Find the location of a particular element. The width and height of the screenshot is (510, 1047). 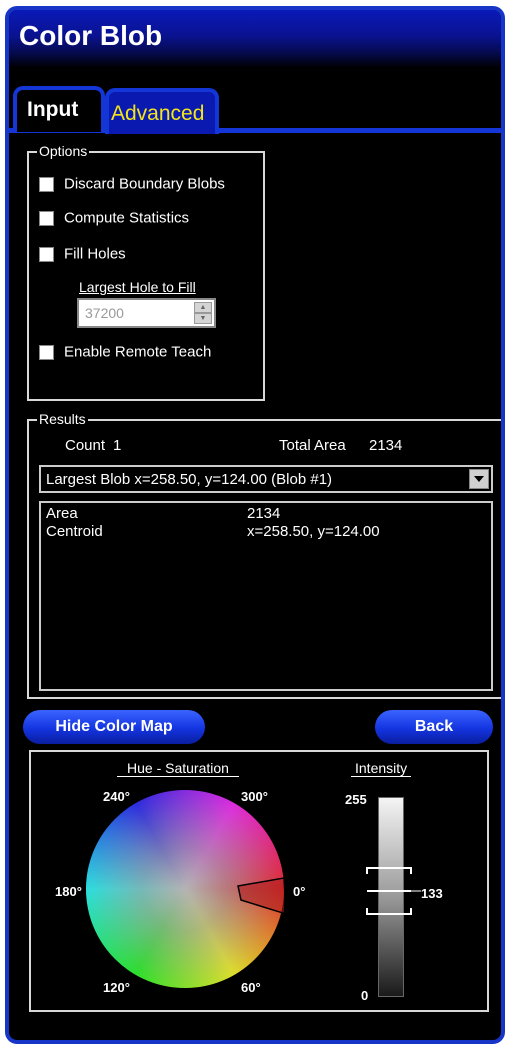

result-name-centroid: Centroid is located at coordinates (74, 531).